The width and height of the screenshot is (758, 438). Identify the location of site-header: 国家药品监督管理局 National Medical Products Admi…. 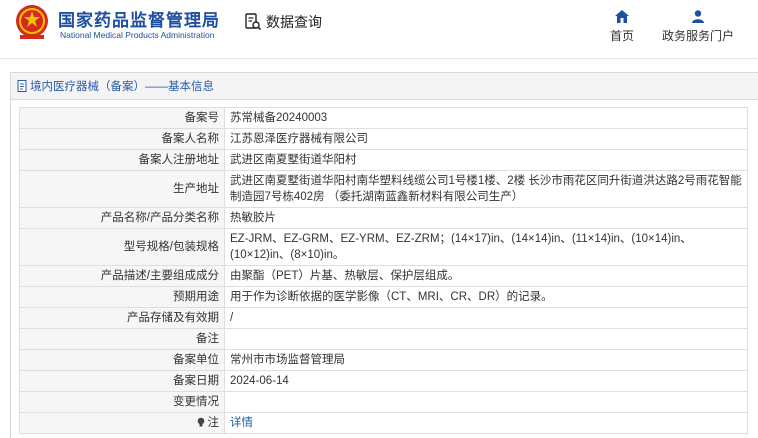
(379, 29).